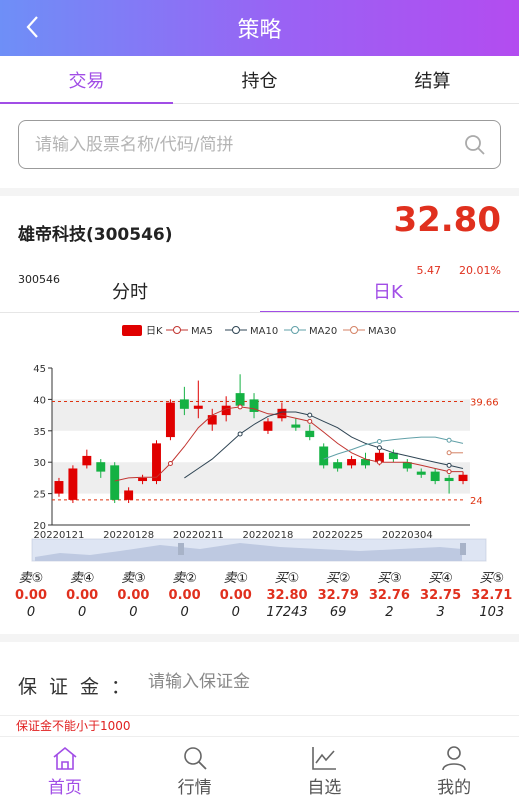 The image size is (519, 803). I want to click on stock-name: 雄帝科技(300546), so click(95, 235).